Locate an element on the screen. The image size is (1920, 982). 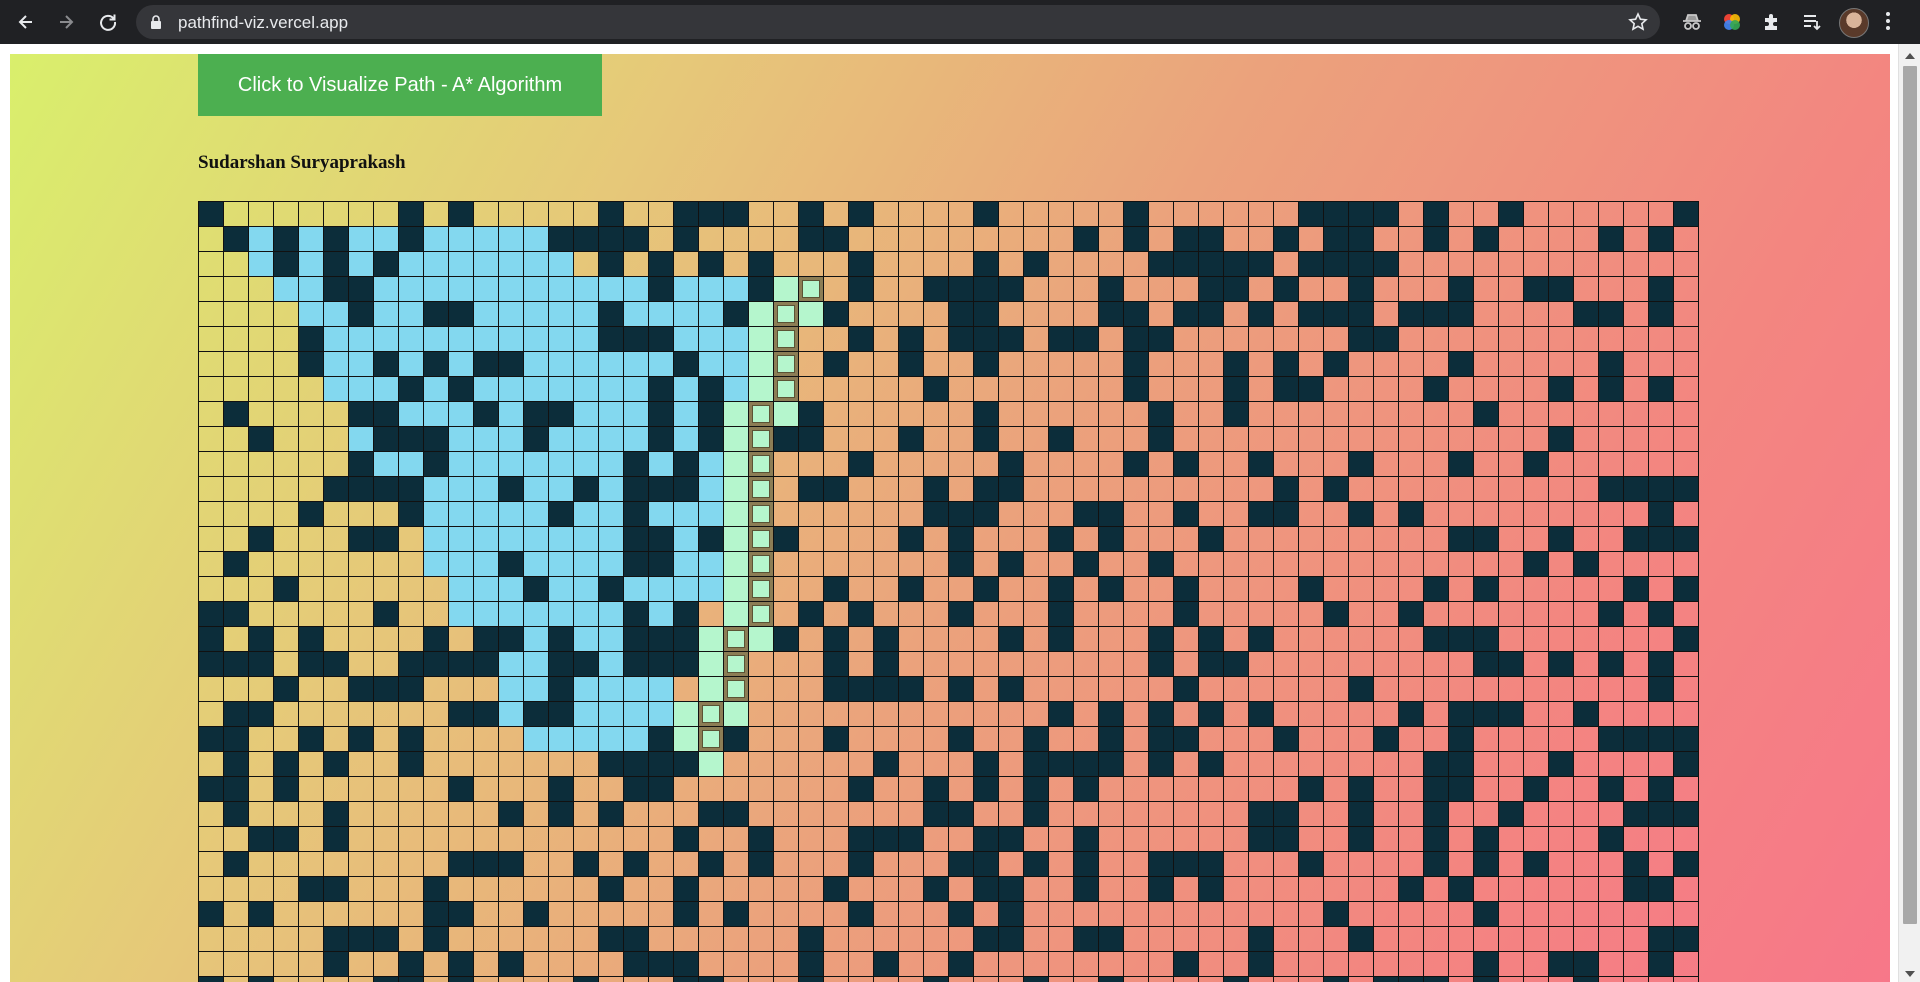
visualize-path-button: Click to Visualize Path - A* Algorithm is located at coordinates (400, 85).